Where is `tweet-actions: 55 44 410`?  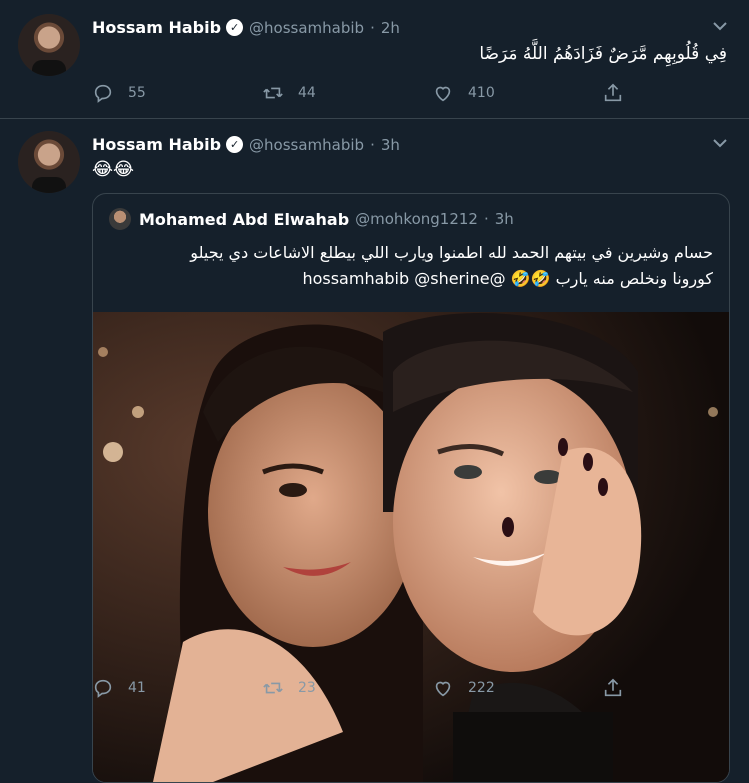
tweet-actions: 55 44 410 is located at coordinates (362, 93).